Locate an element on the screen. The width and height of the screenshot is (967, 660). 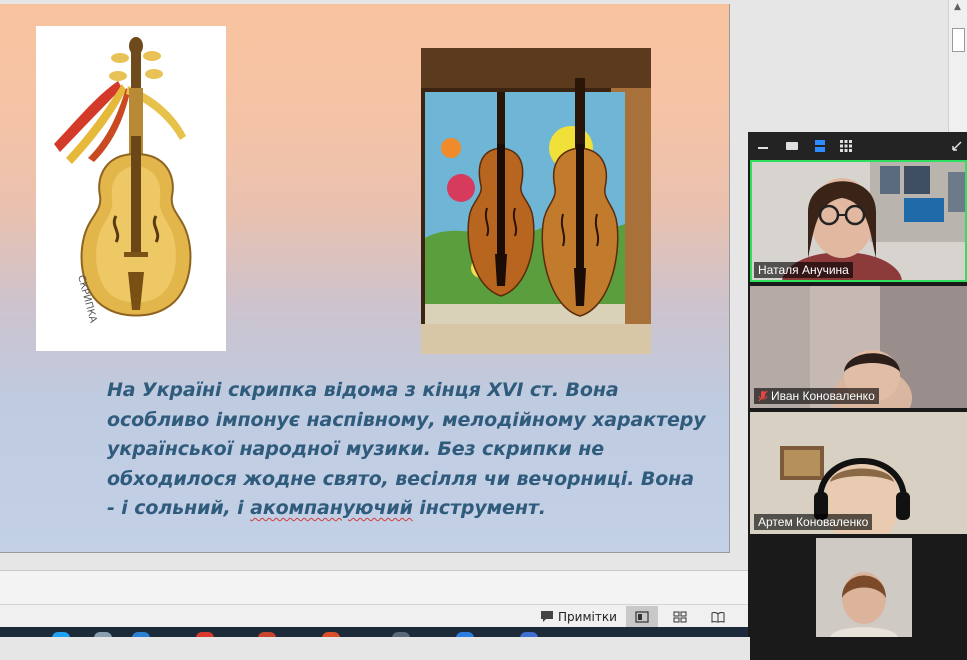
participant-video-tile: Наталя Анучина is located at coordinates (858, 221).